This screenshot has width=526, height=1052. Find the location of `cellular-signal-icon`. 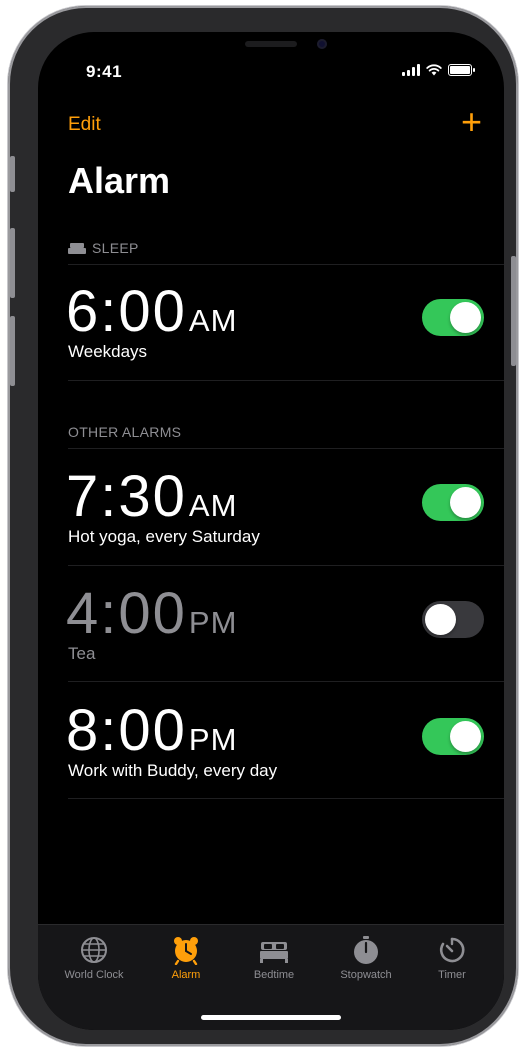

cellular-signal-icon is located at coordinates (411, 70).